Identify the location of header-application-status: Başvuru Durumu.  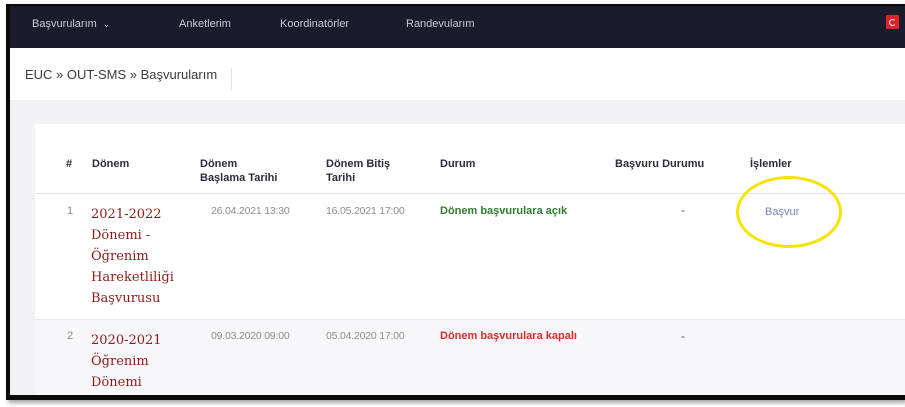
(660, 164).